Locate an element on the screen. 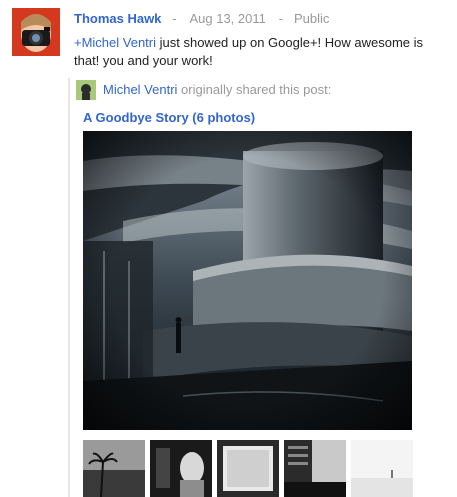 The height and width of the screenshot is (497, 457). reshare-indent-bar is located at coordinates (69, 287).